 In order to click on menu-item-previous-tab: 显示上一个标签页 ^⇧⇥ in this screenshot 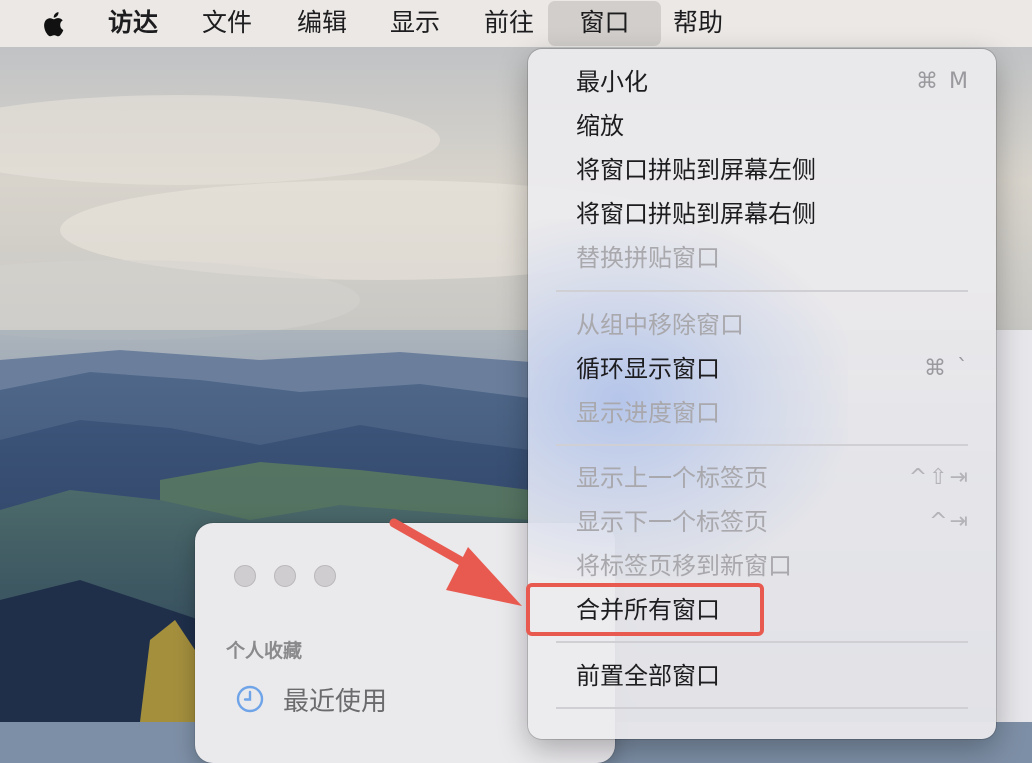, I will do `click(762, 478)`.